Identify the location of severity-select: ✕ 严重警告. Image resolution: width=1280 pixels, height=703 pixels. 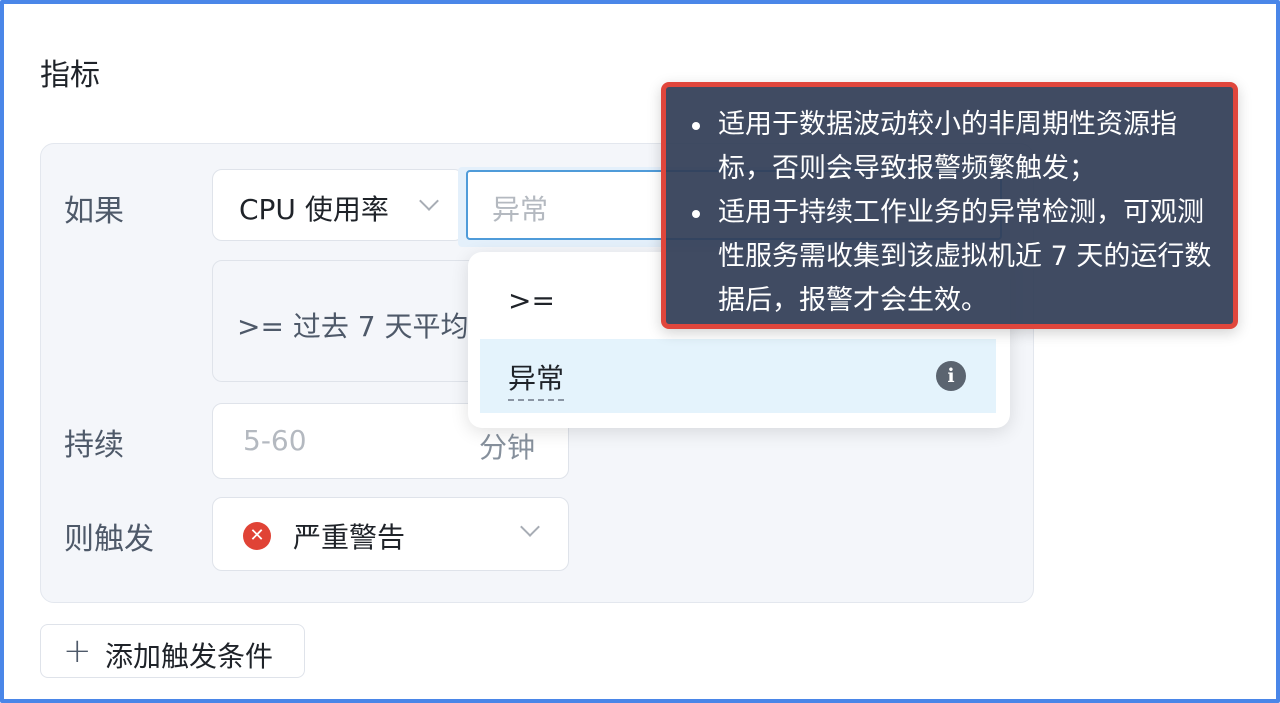
(390, 534).